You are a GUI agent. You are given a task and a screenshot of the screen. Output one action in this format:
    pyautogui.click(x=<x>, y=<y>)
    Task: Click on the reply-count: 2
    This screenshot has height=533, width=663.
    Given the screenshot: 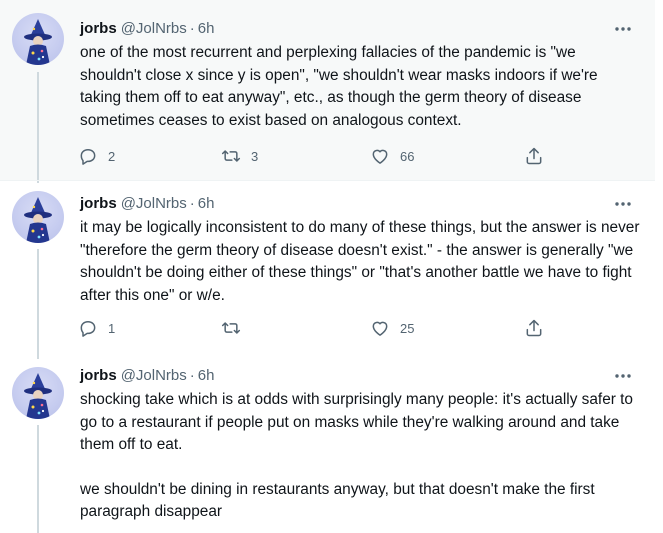 What is the action you would take?
    pyautogui.click(x=112, y=156)
    